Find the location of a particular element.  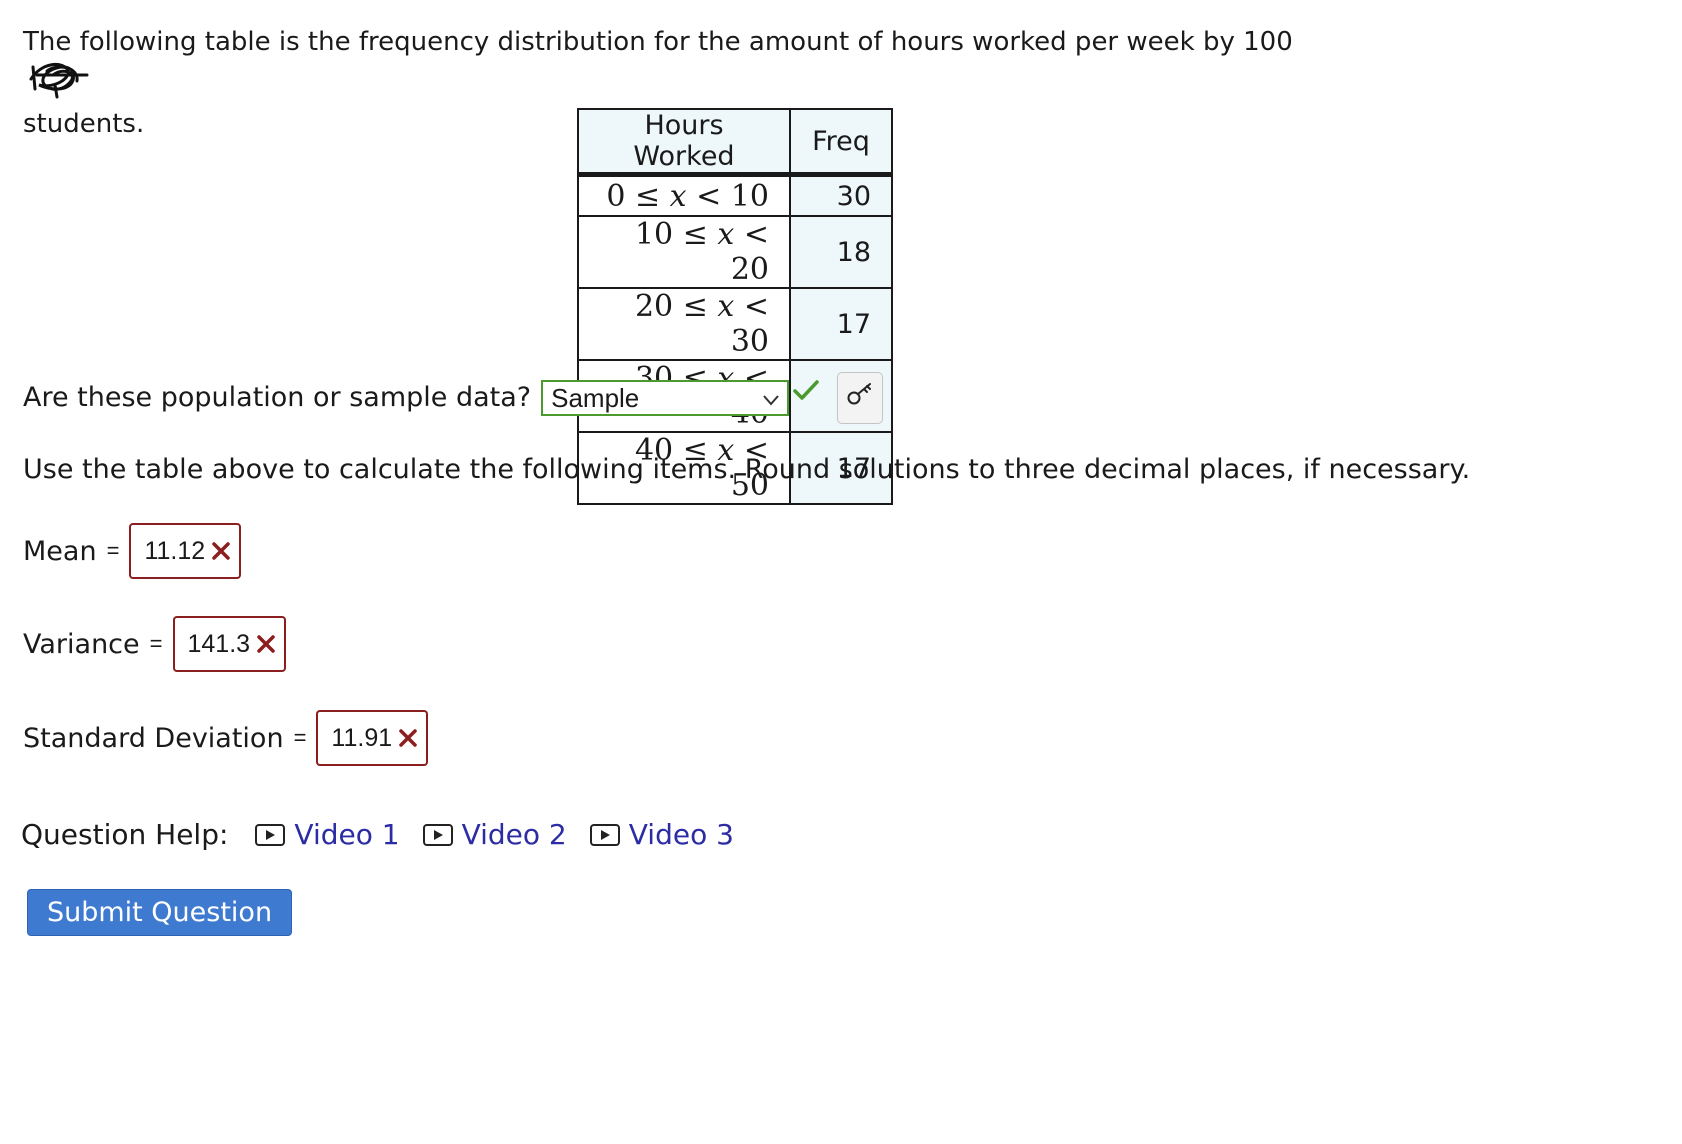

column-header-freq: Freq is located at coordinates (840, 143).